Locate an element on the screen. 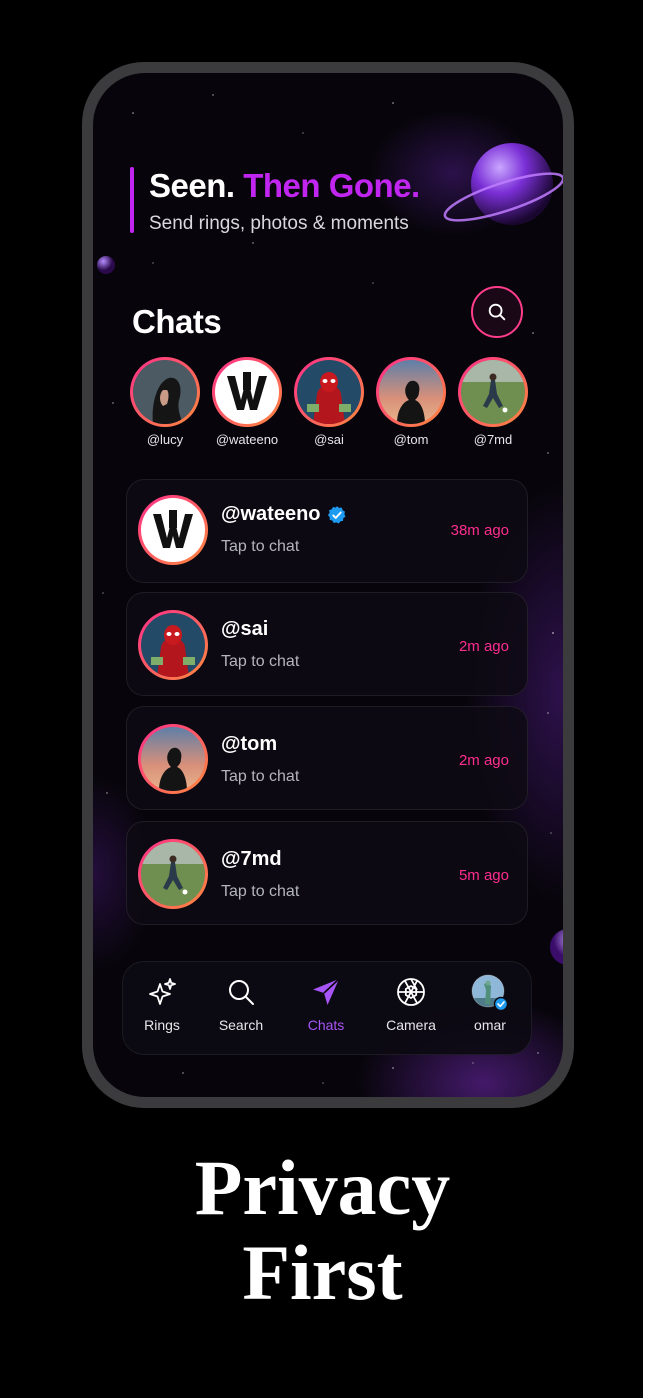 The width and height of the screenshot is (645, 1398). chat-name: @tom is located at coordinates (249, 744).